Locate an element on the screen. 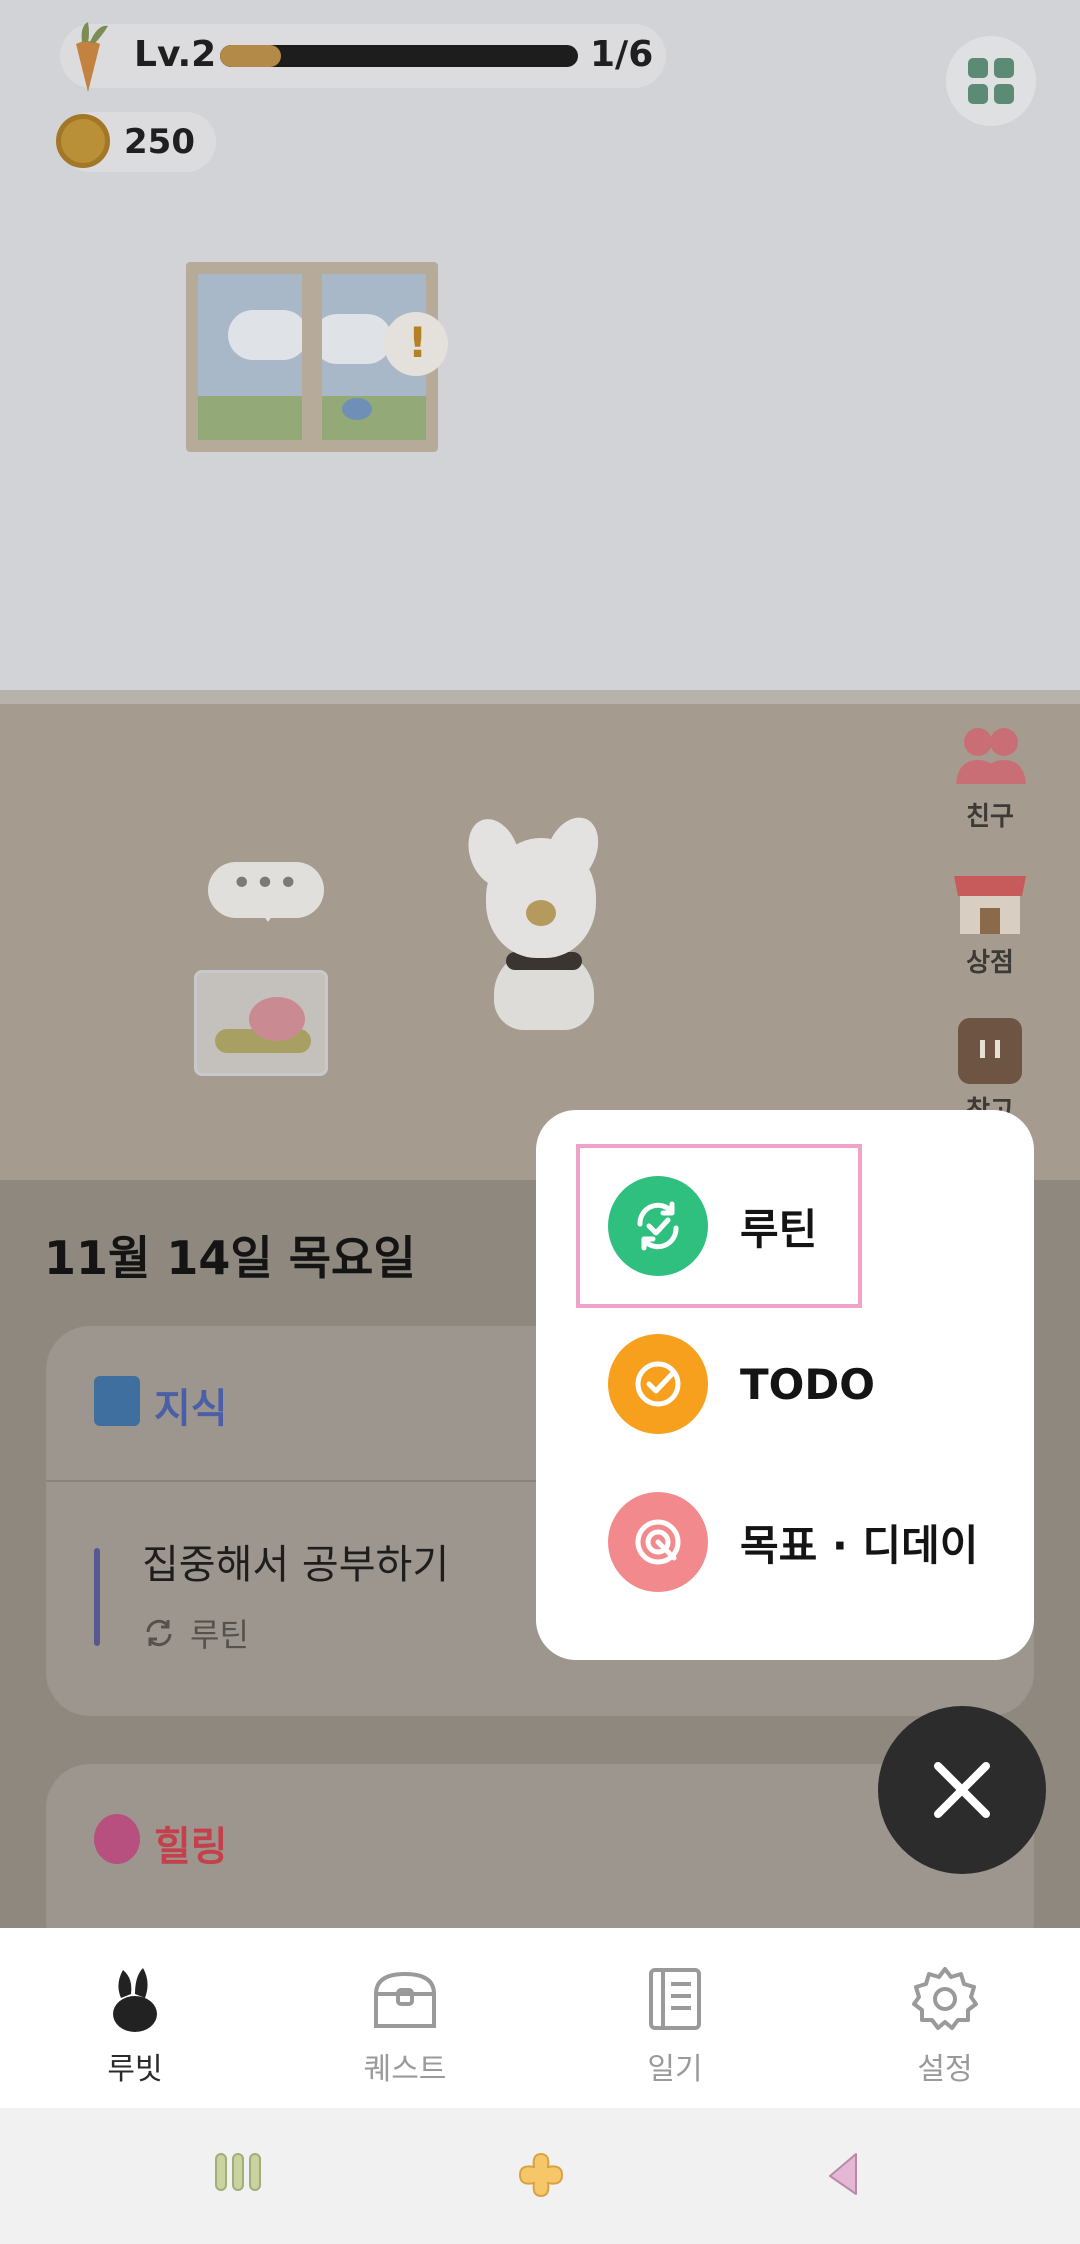  coin-icon is located at coordinates (83, 141).